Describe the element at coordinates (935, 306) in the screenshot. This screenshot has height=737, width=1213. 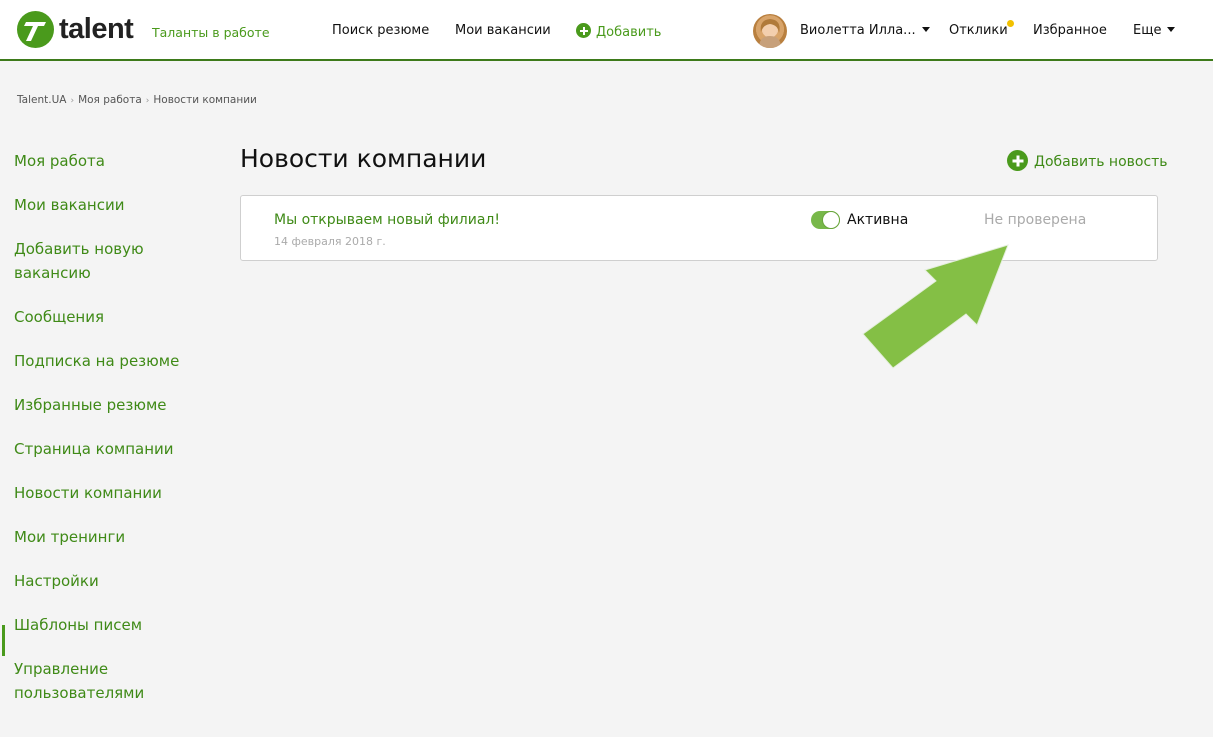
I see `annotation-arrow-icon` at that location.